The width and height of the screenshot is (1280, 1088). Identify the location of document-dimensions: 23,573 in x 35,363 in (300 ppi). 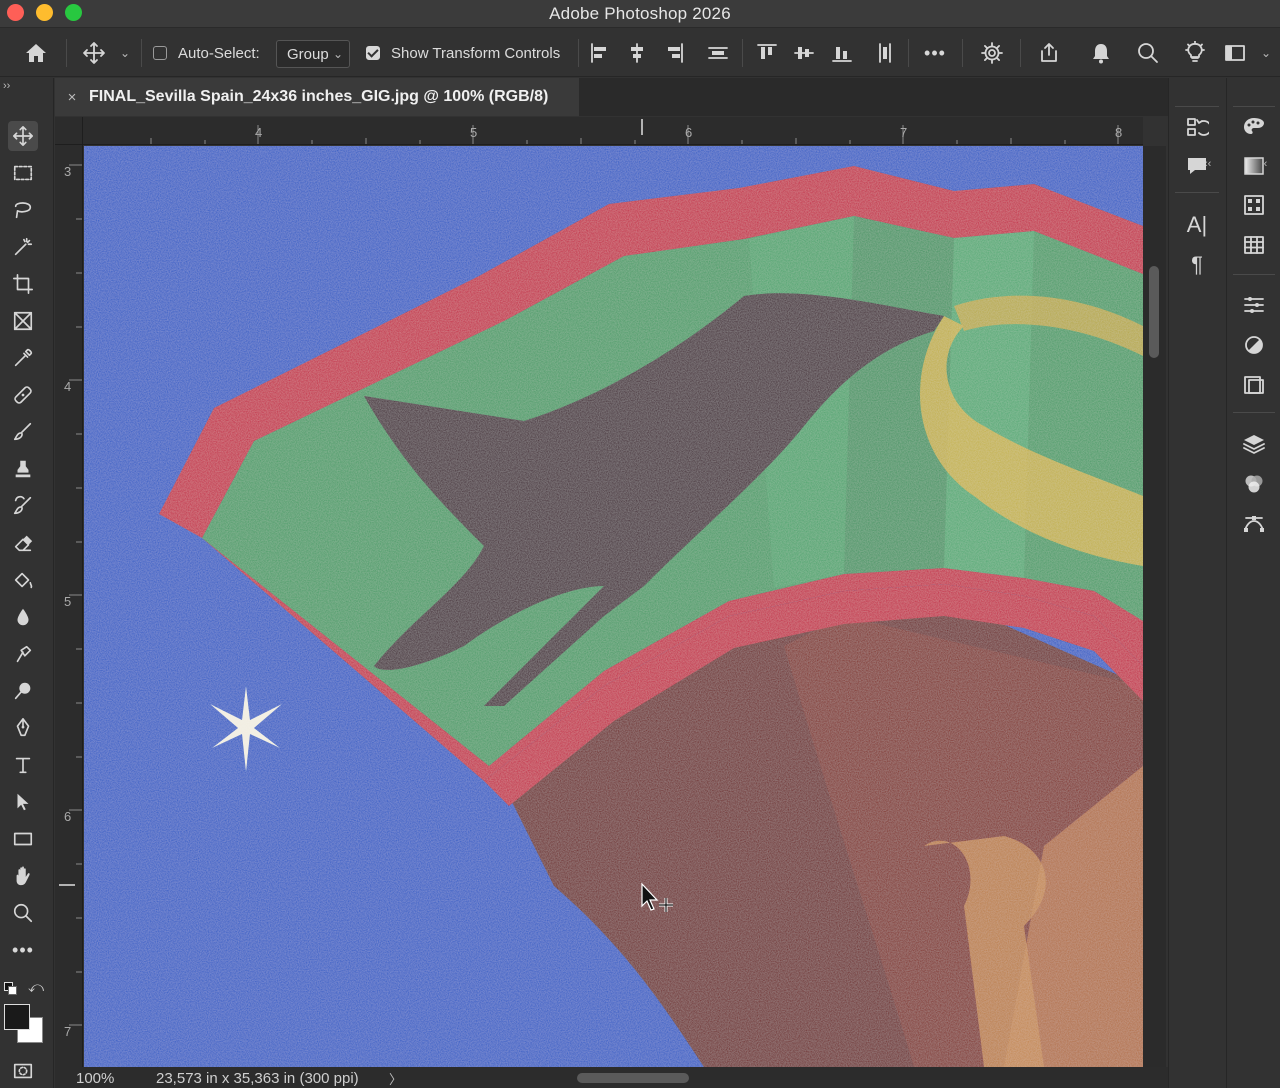
(257, 1078).